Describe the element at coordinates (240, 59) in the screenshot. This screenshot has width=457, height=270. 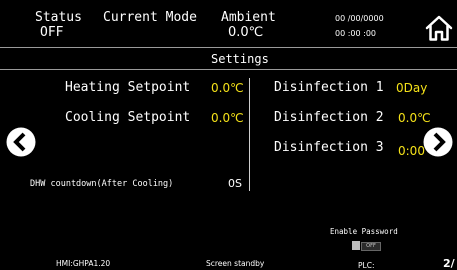
I see `page-title: Settings` at that location.